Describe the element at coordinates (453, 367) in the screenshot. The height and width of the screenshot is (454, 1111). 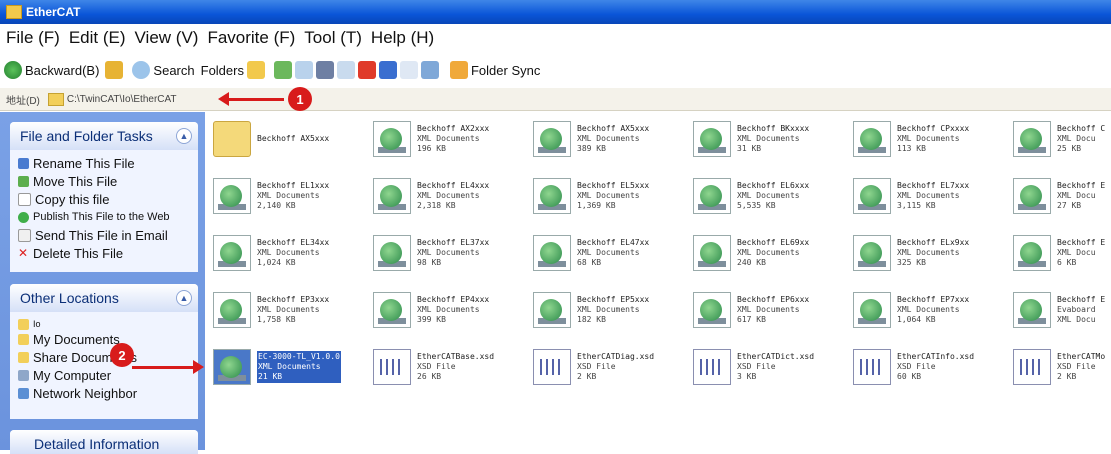
I see `file-item: EtherCATBase.xsd XSD File 26 KB` at that location.